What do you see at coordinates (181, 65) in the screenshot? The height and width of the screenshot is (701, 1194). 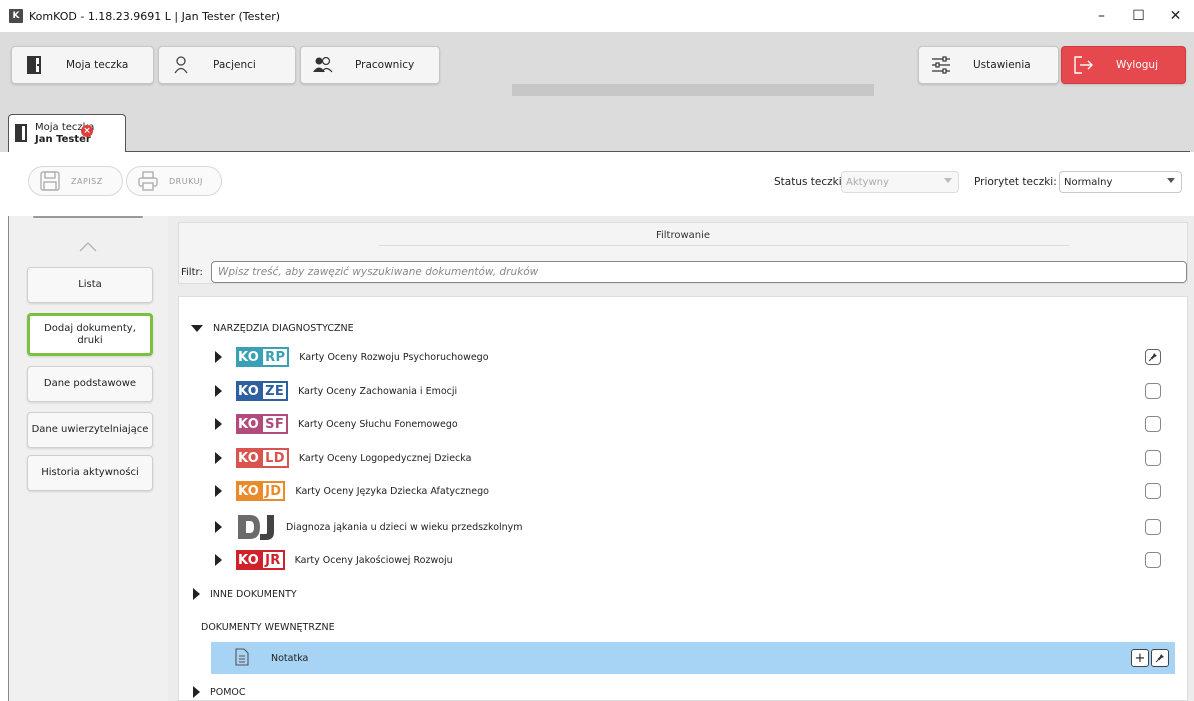 I see `person-icon` at bounding box center [181, 65].